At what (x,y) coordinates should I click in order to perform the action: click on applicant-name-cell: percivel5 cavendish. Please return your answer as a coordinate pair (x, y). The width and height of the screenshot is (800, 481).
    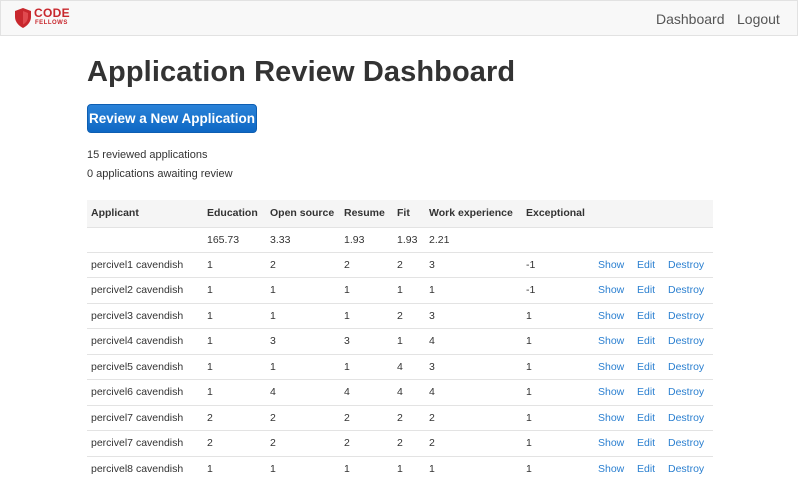
    Looking at the image, I should click on (145, 366).